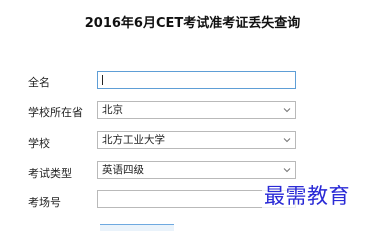 This screenshot has height=240, width=385. What do you see at coordinates (196, 80) in the screenshot?
I see `name-input` at bounding box center [196, 80].